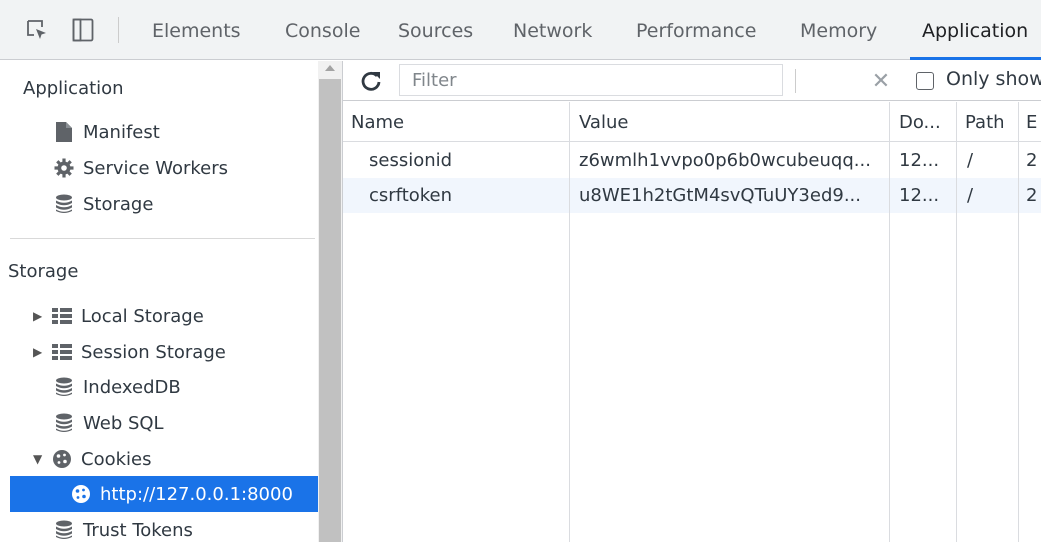 This screenshot has height=542, width=1041. I want to click on sidebar-item-manifest: Manifest, so click(159, 132).